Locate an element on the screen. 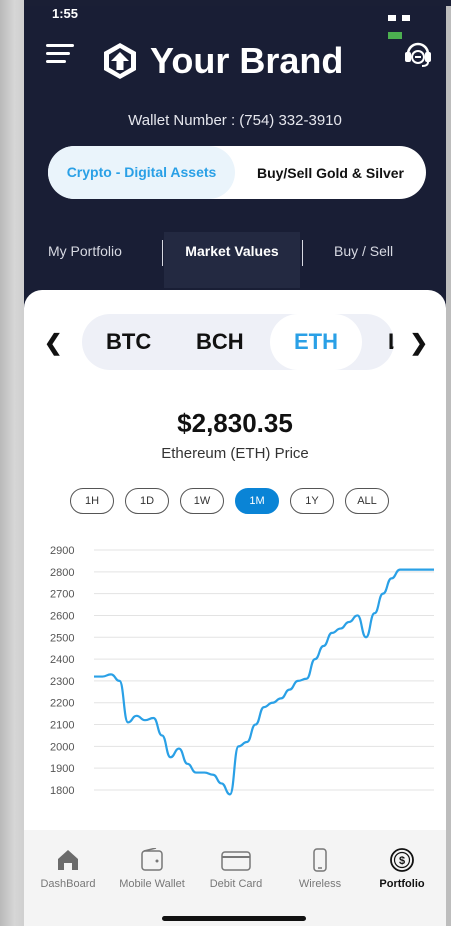  y-tick-label: 1900 is located at coordinates (62, 769).